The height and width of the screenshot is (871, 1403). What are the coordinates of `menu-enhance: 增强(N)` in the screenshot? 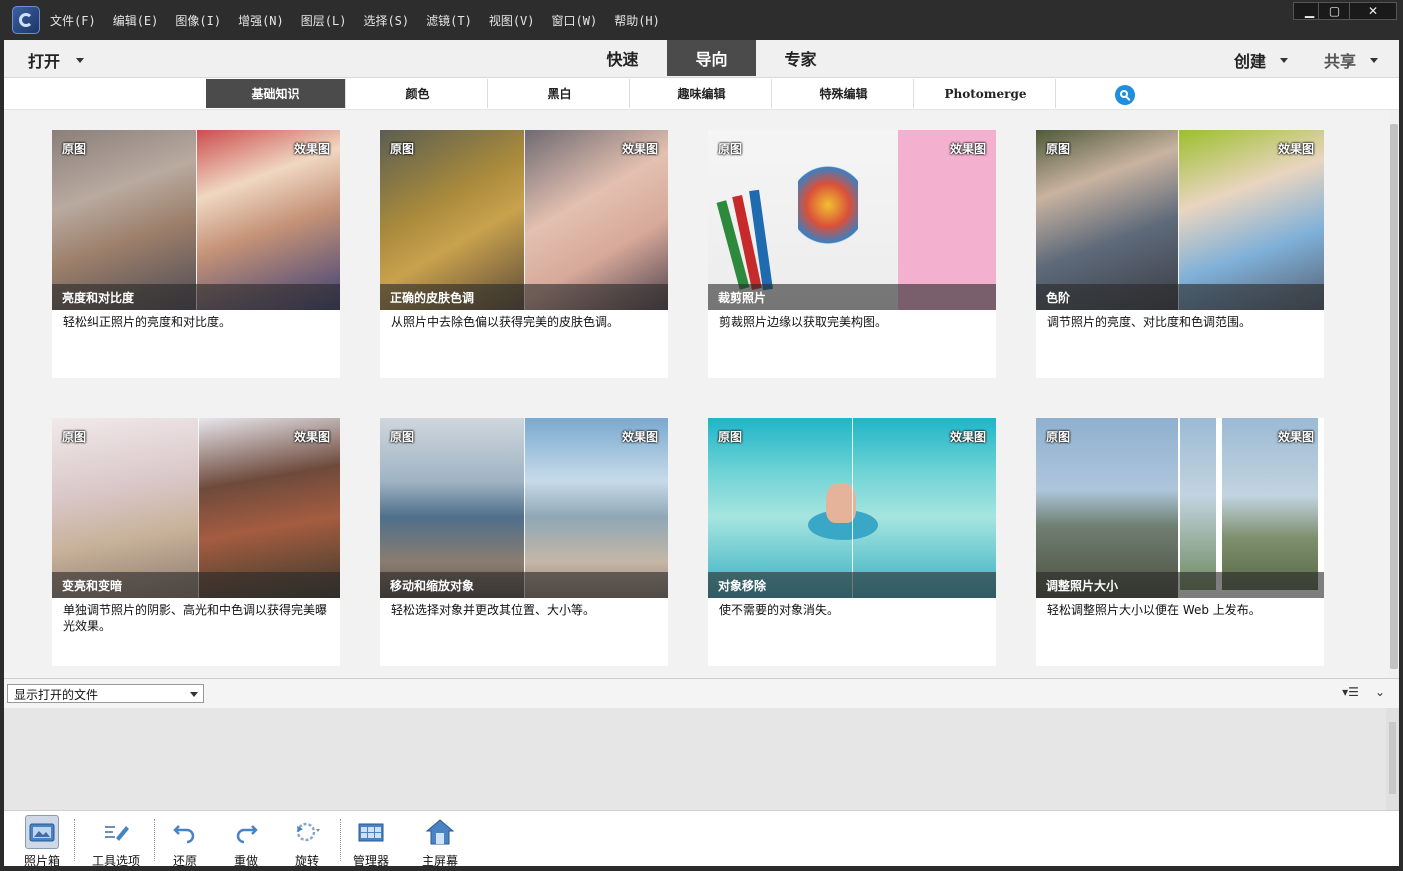 It's located at (261, 20).